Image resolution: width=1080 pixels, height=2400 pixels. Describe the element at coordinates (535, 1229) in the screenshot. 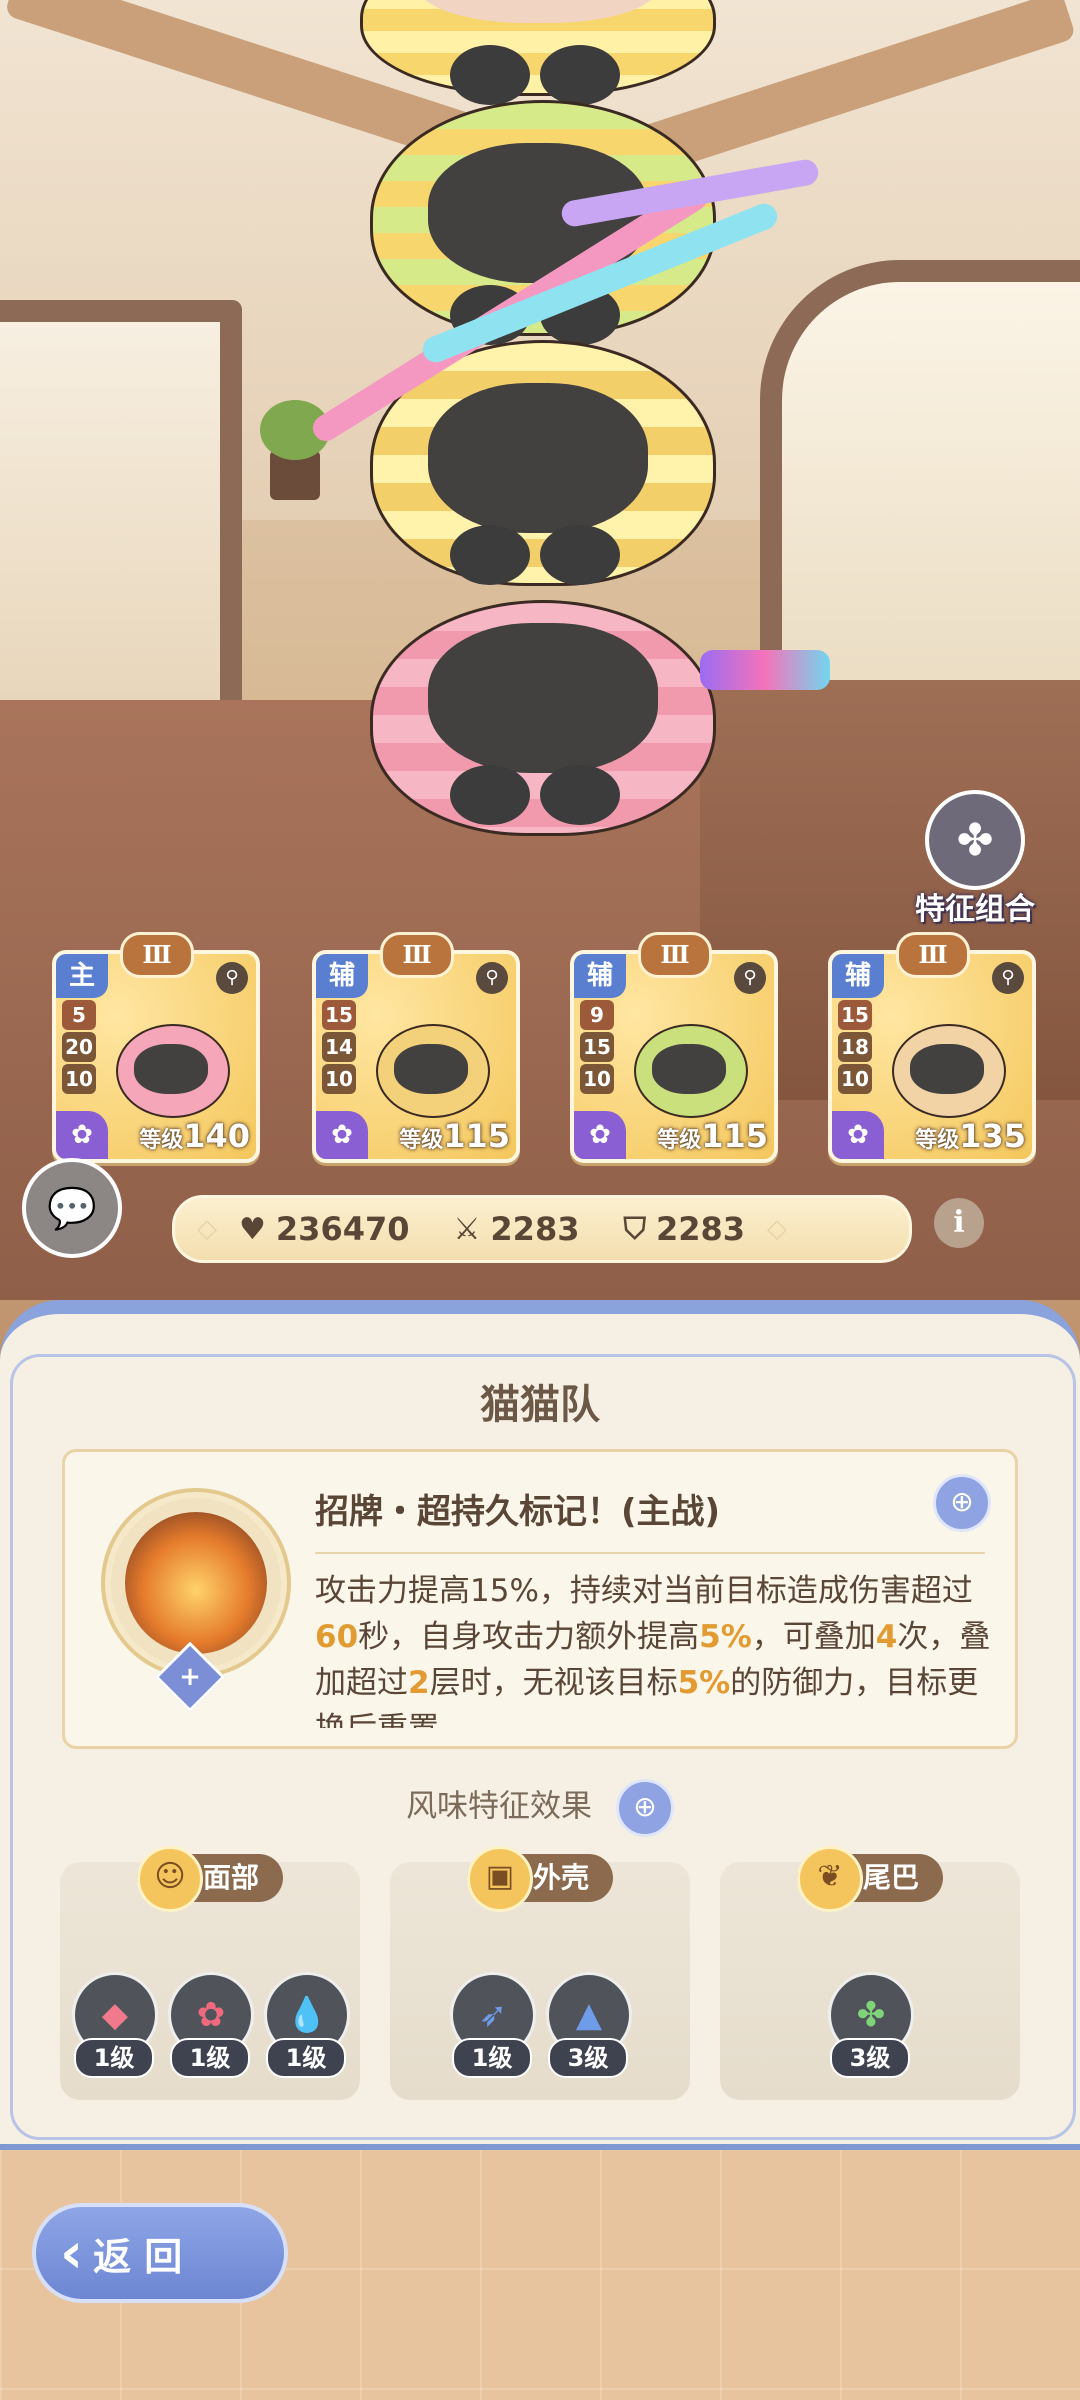

I see `attack-value: 2283` at that location.